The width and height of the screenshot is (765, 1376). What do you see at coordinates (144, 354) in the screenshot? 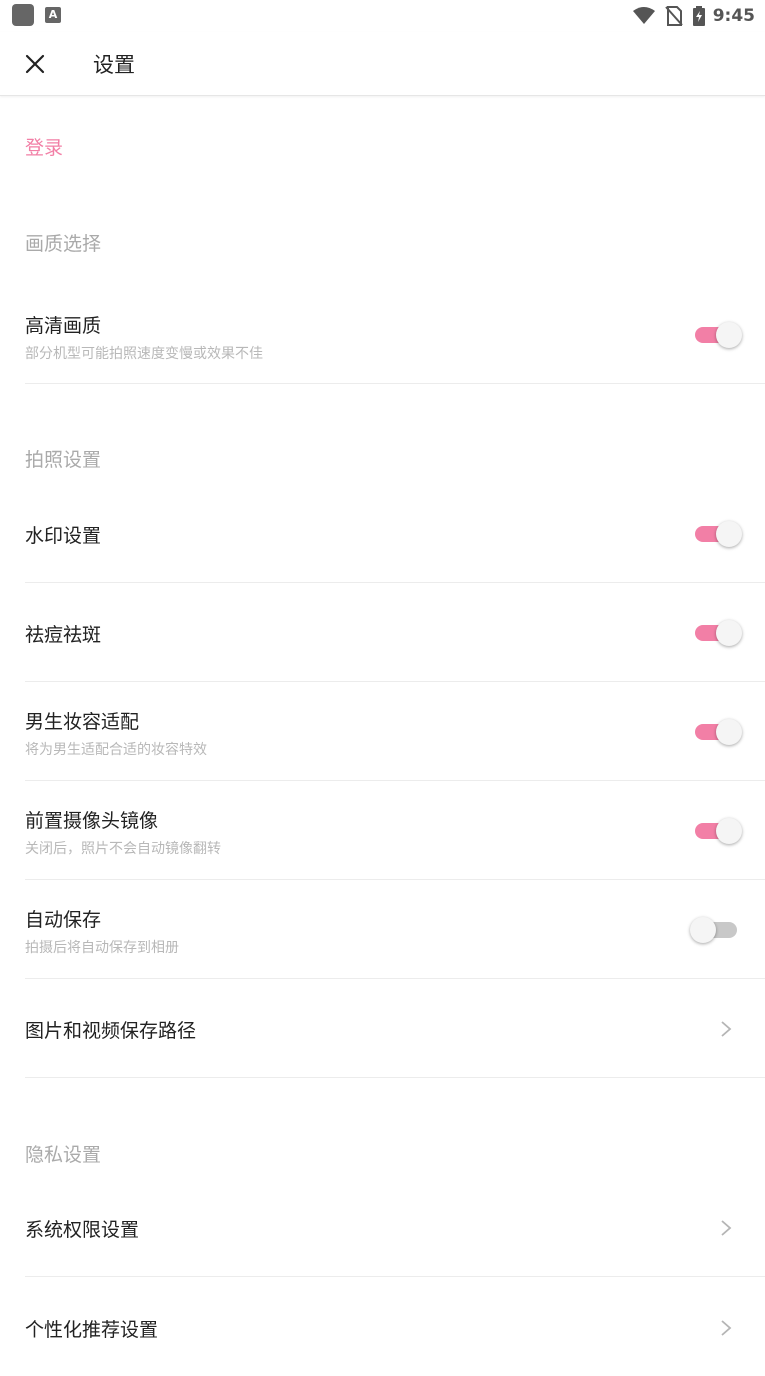
I see `setting-subtitle: 部分机型可能拍照速度变慢或效果不佳` at bounding box center [144, 354].